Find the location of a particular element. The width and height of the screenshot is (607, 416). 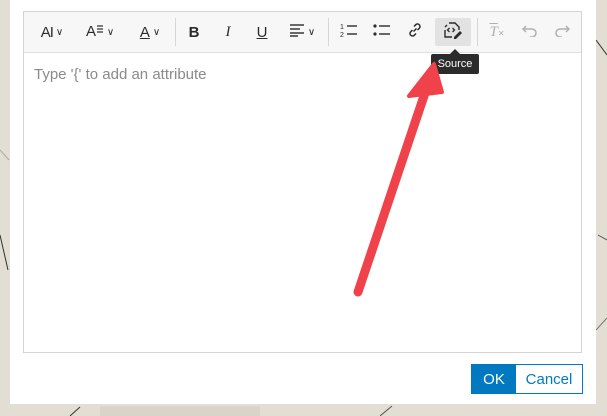

editor-content-placeholder: Type '{' to add an attribute is located at coordinates (120, 74).